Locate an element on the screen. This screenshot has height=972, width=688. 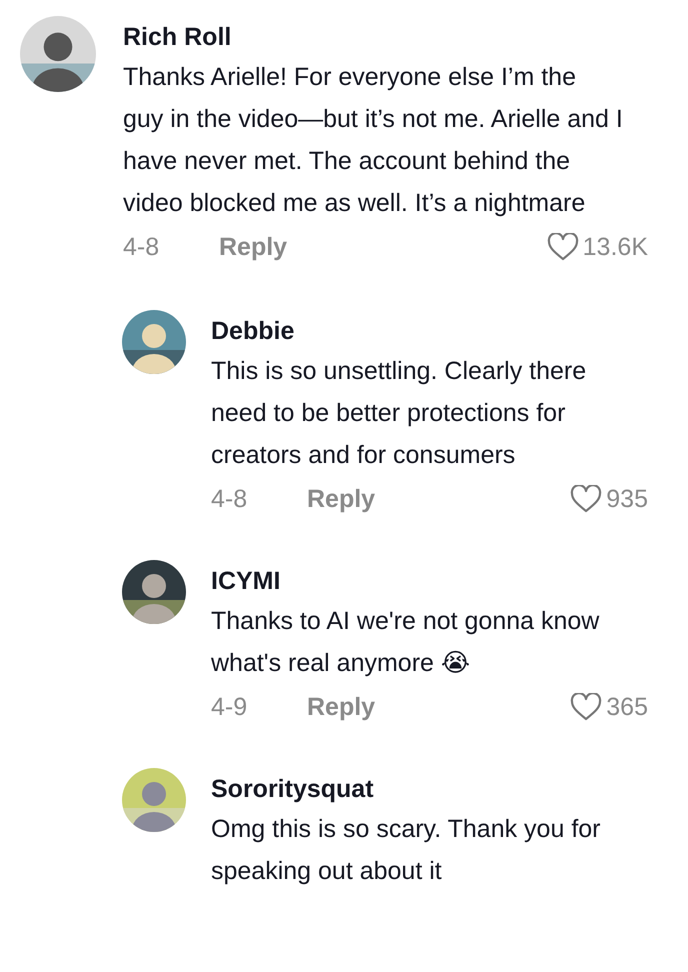
comment-text: Omg this is so scary. Thank you for speaking out about it is located at coordinates (406, 850).